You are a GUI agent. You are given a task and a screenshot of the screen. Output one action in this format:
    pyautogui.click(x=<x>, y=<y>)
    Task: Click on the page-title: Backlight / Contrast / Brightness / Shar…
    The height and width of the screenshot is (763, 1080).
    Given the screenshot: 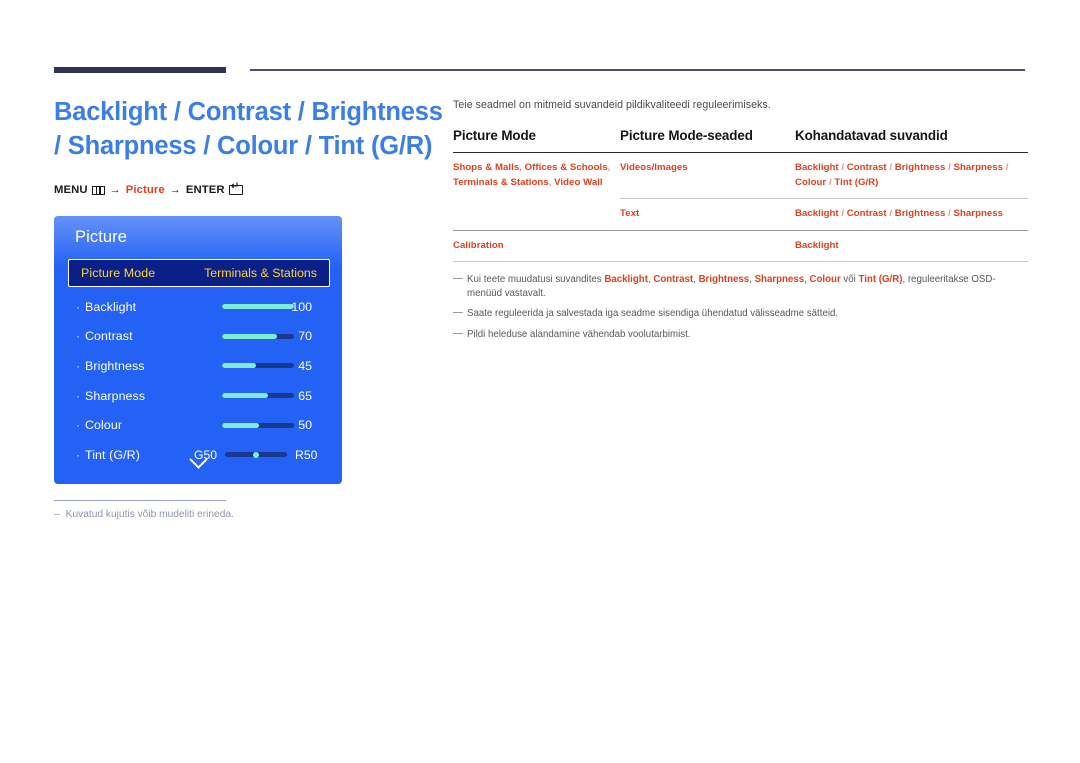 What is the action you would take?
    pyautogui.click(x=248, y=129)
    